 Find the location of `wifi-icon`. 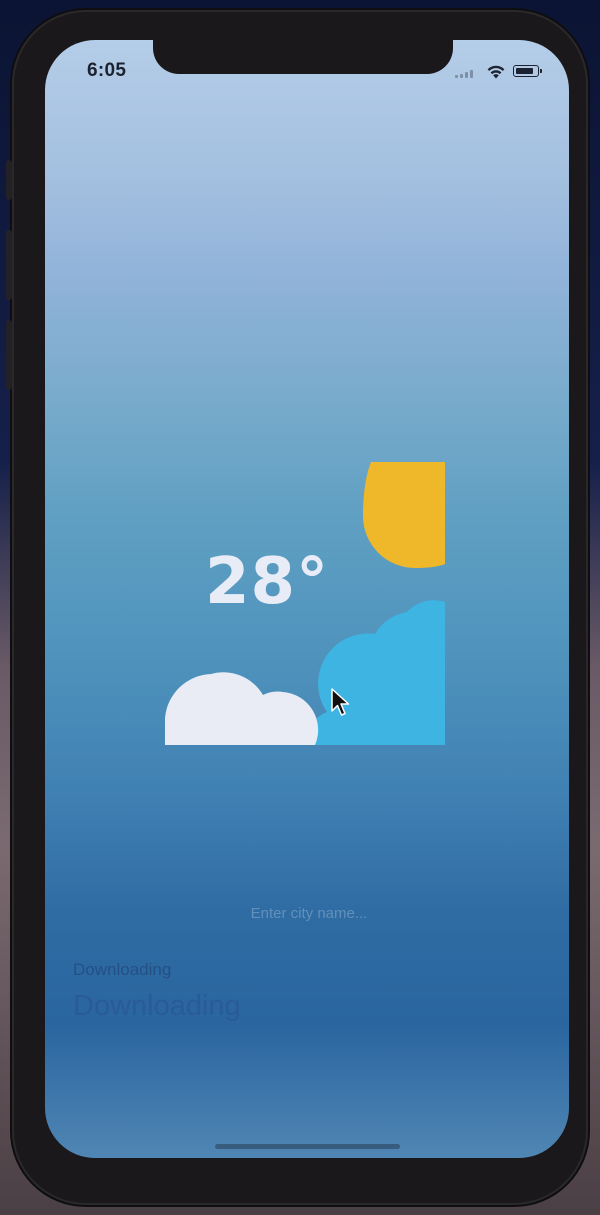

wifi-icon is located at coordinates (496, 72).